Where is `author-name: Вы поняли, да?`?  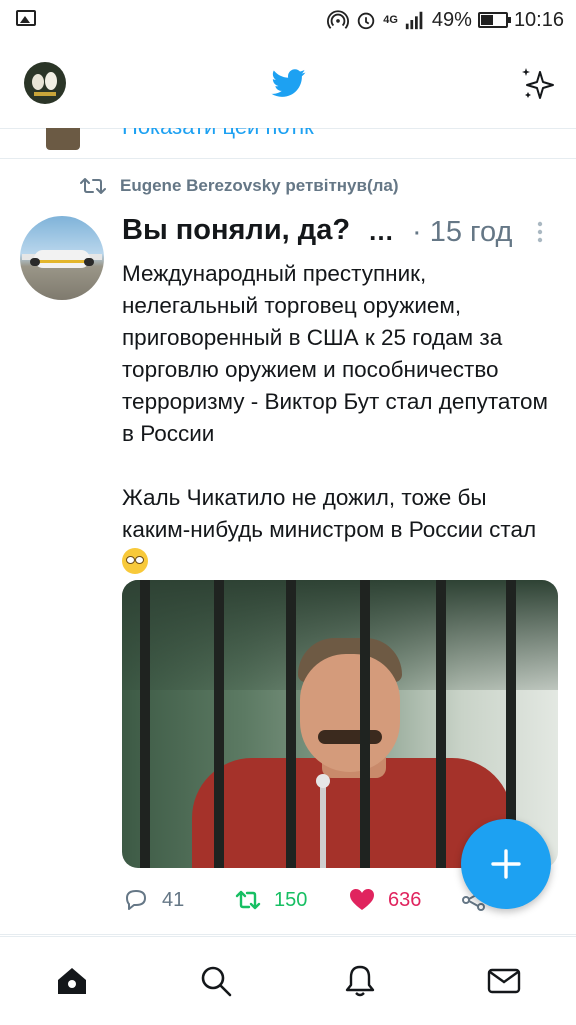 author-name: Вы поняли, да? is located at coordinates (236, 230).